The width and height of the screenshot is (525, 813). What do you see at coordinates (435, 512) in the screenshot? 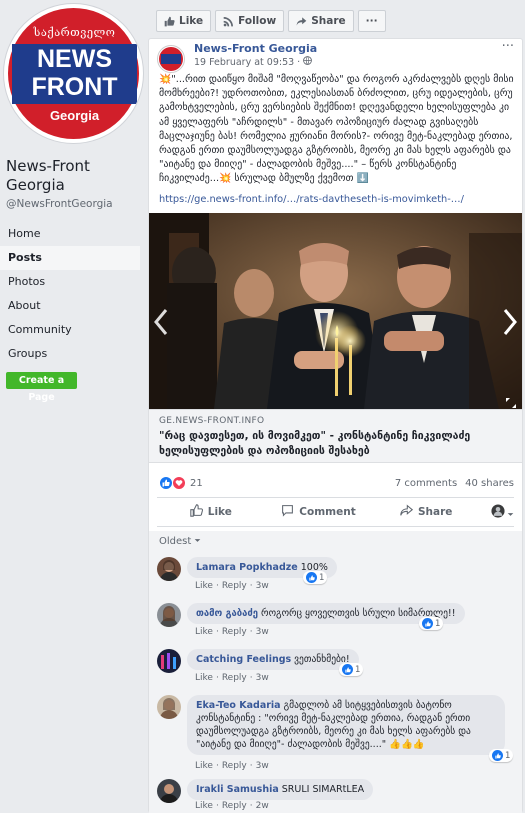
I see `post-share-label: Share` at bounding box center [435, 512].